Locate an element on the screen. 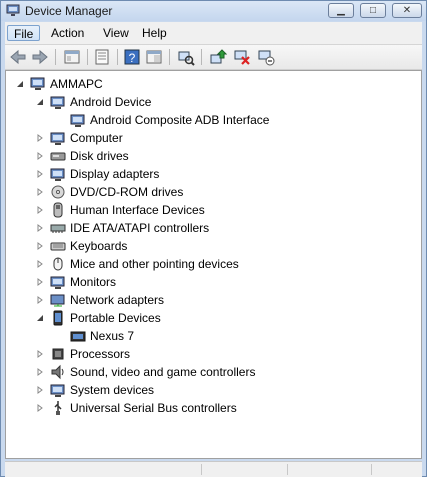 This screenshot has height=477, width=427. tree-item-label: IDE ATA/ATAPI controllers is located at coordinates (140, 228).